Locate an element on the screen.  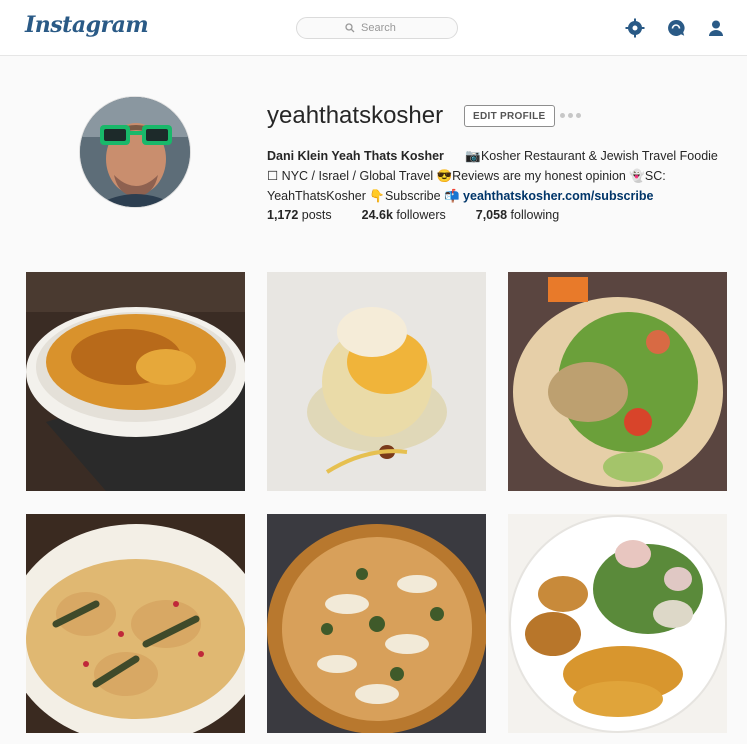
creme-brulee-photo is located at coordinates (135, 381).